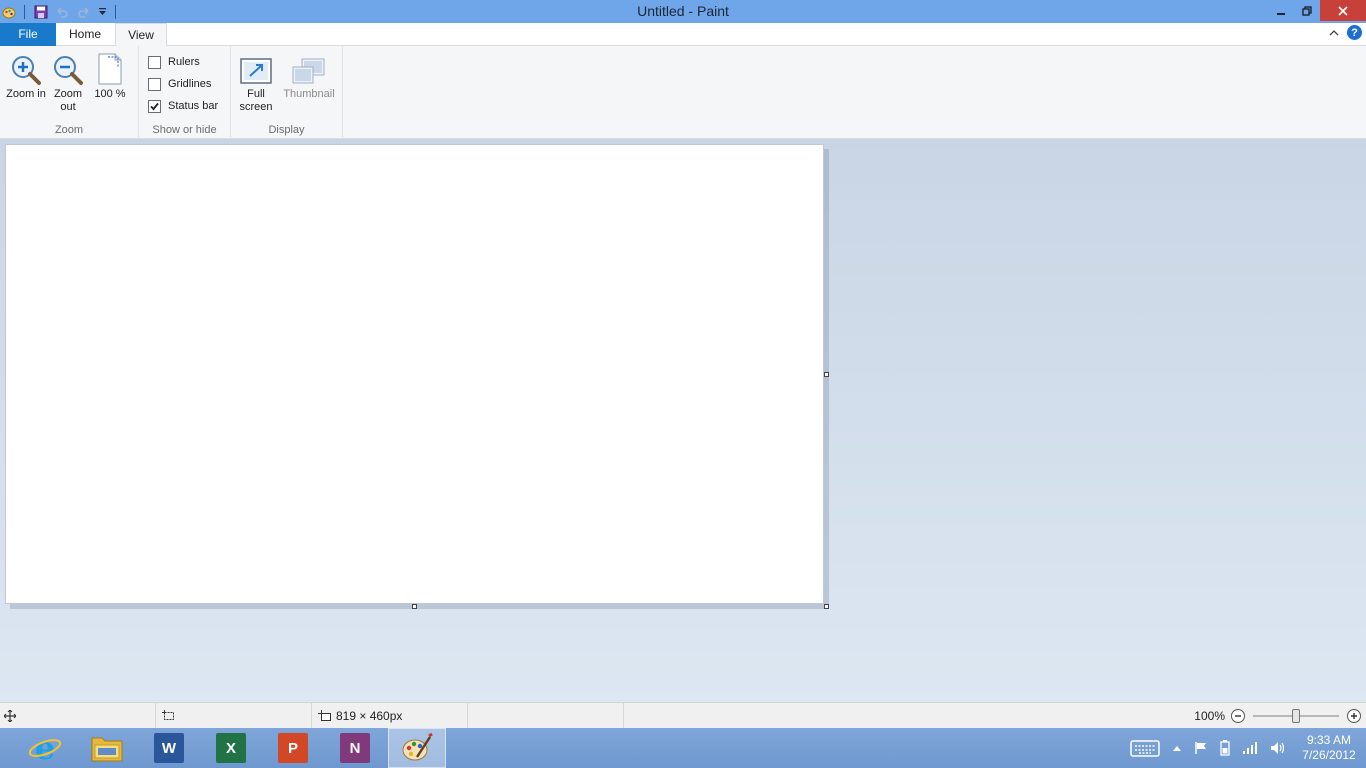 The width and height of the screenshot is (1366, 768). I want to click on quick-access-toolbar, so click(61, 11).